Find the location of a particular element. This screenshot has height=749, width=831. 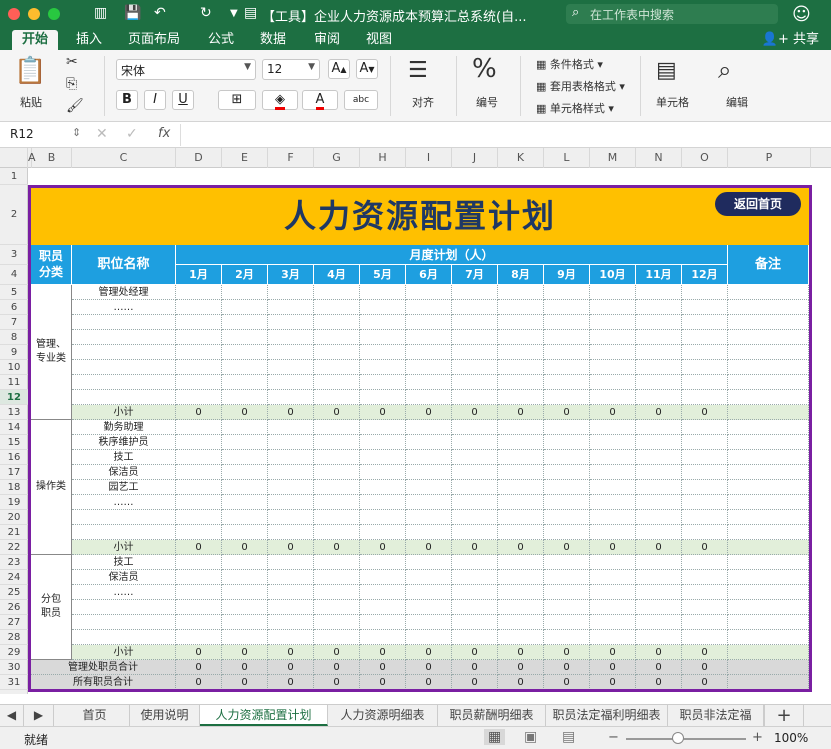

feedback-smiley-icon: ☺ is located at coordinates (801, 14).